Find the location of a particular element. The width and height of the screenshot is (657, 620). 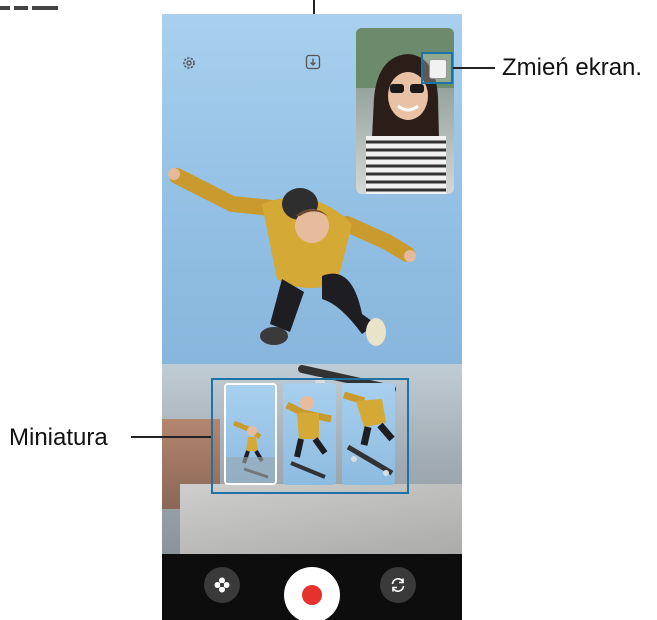

callout-line-switch-screen is located at coordinates (474, 68).